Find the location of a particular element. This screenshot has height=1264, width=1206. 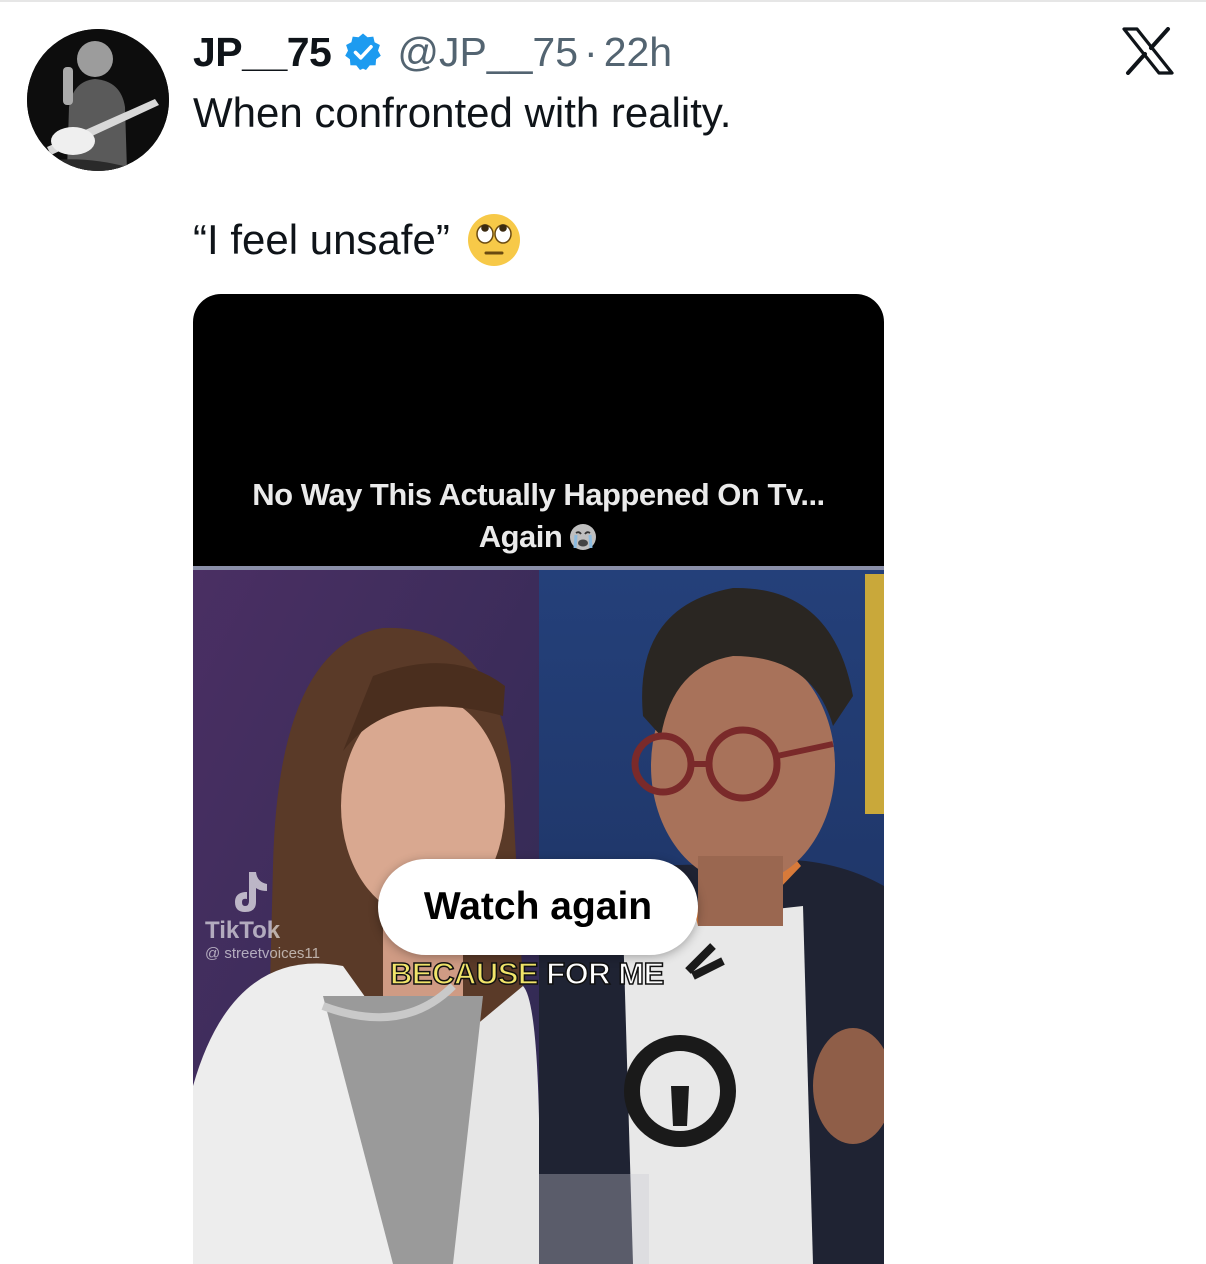

tweet-text-line2-row: “I feel unsafe” is located at coordinates (357, 240).